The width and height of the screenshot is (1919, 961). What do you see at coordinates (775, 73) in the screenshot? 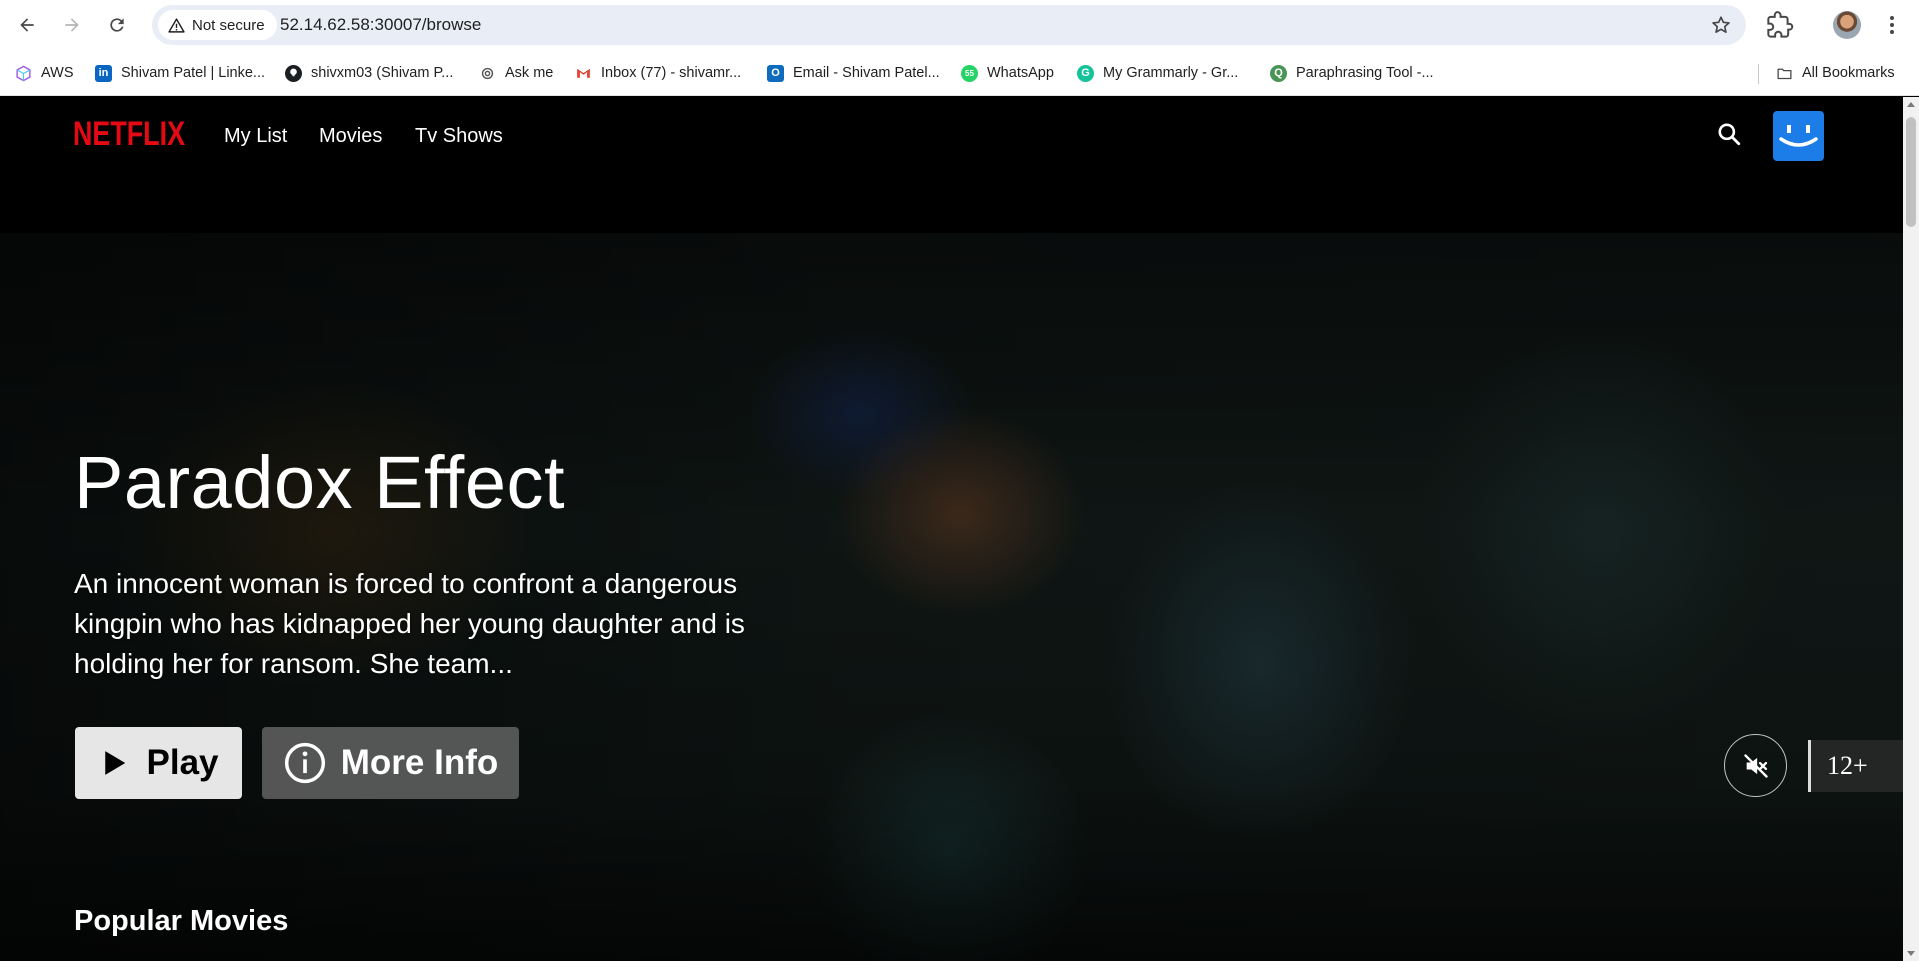
I see `outlook-icon: O` at bounding box center [775, 73].